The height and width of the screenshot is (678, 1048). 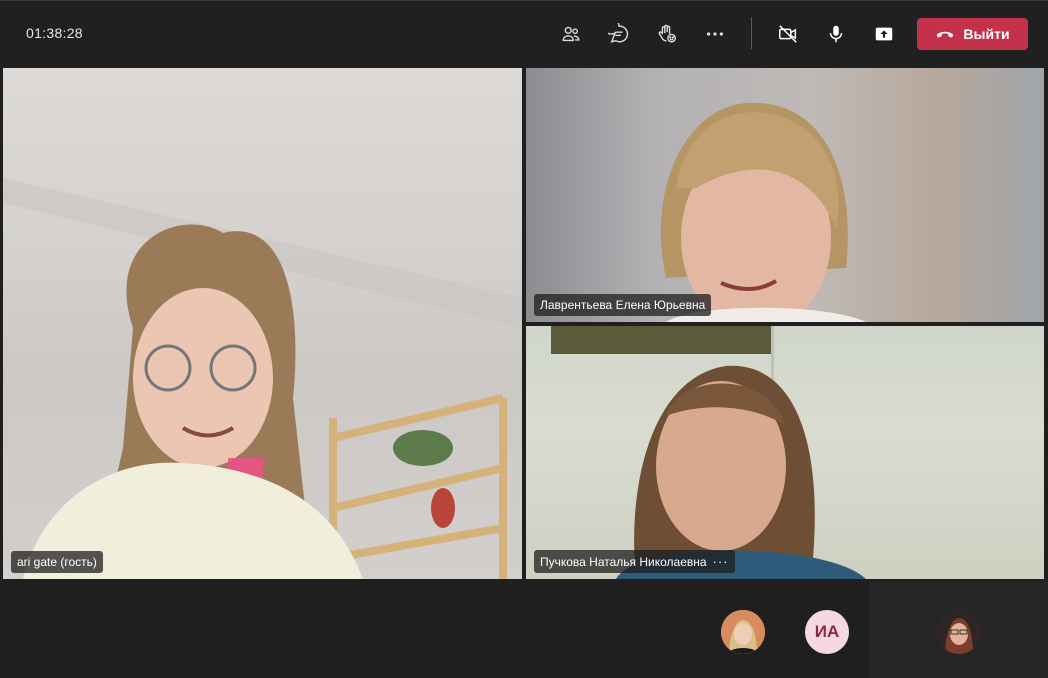 I want to click on participant-name-tag: Лаврентьева Елена Юрьевна, so click(x=623, y=305).